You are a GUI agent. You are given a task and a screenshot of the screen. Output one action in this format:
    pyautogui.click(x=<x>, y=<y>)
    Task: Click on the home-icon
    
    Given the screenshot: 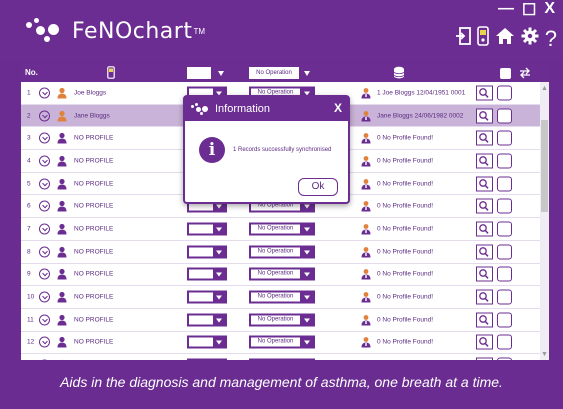 What is the action you would take?
    pyautogui.click(x=505, y=38)
    